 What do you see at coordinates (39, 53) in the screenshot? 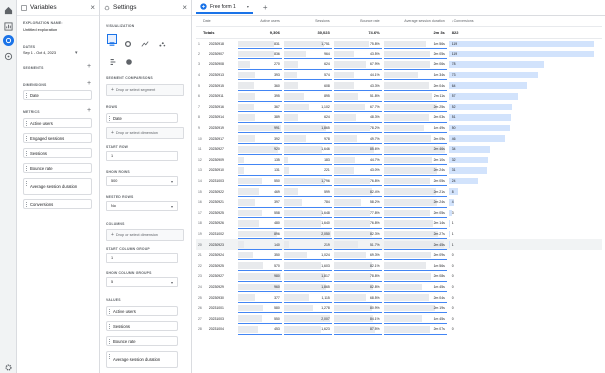
I see `date-range-picker: Sep 1 - Oct 4, 2023` at bounding box center [39, 53].